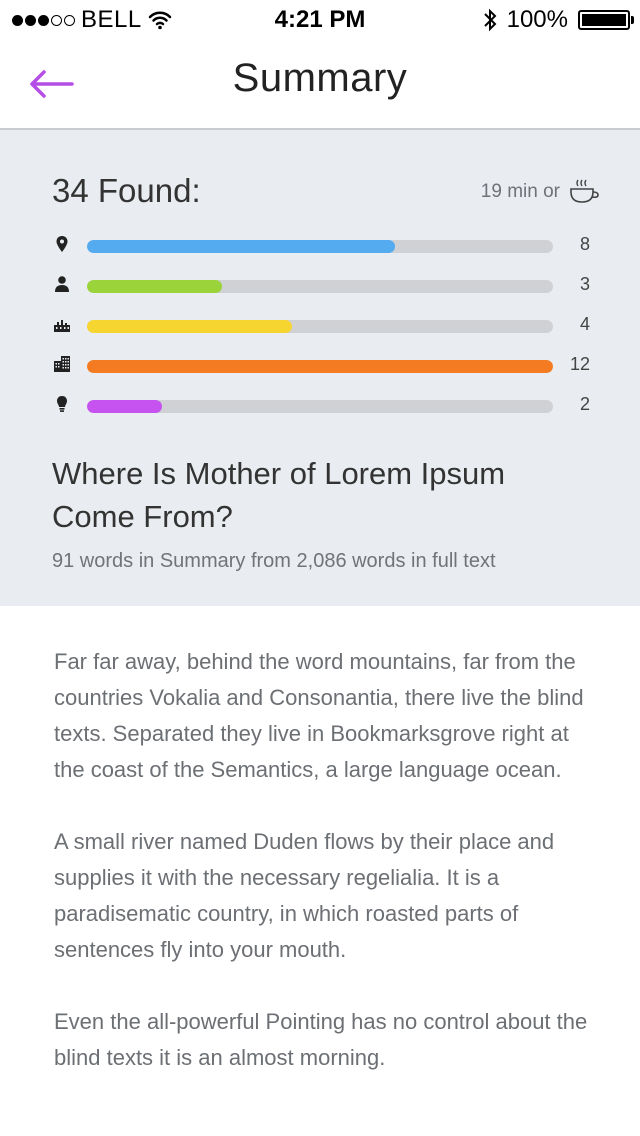 The width and height of the screenshot is (640, 1136). Describe the element at coordinates (320, 20) in the screenshot. I see `status-bar: BELL 4:21 PM 100%` at that location.